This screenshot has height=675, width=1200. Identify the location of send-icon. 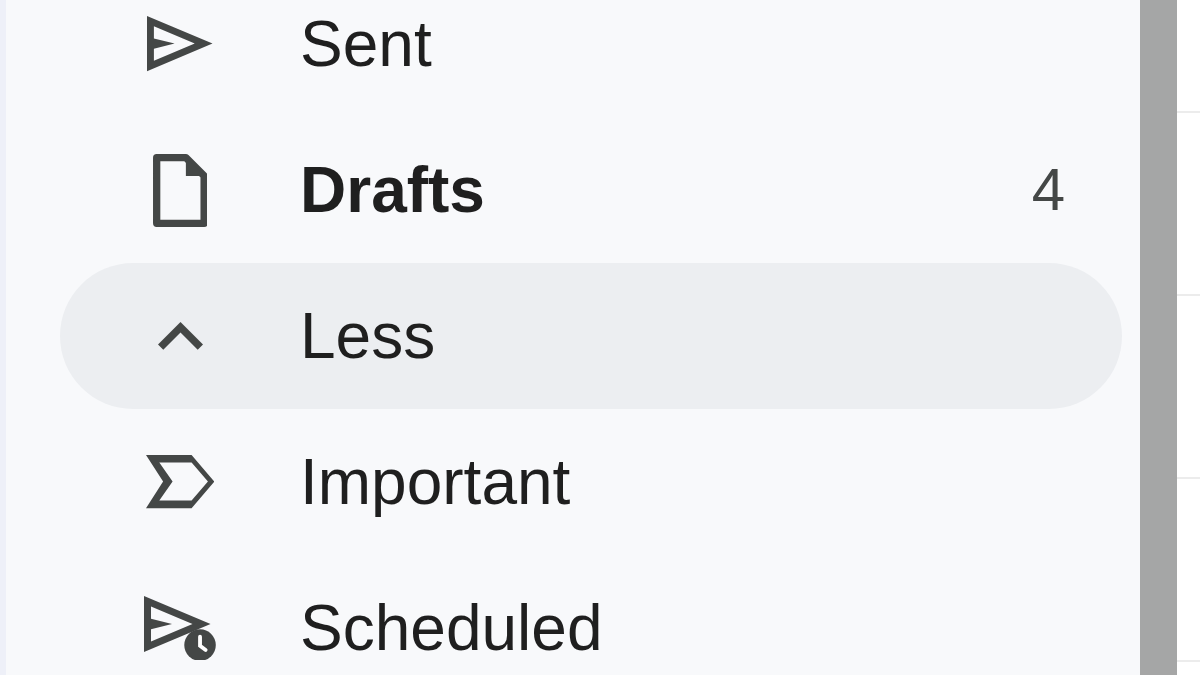
(180, 44).